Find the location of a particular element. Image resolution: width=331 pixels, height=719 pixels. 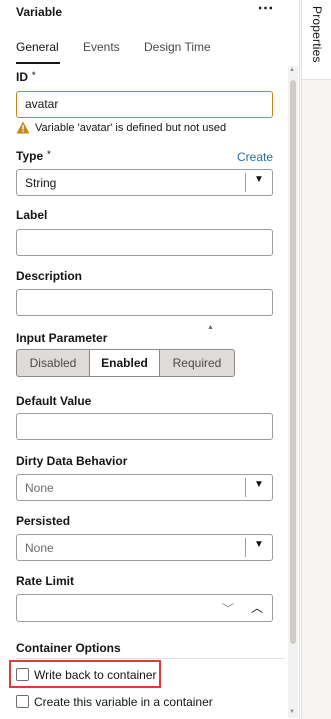

rail-tab-properties: Properties is located at coordinates (316, 40).